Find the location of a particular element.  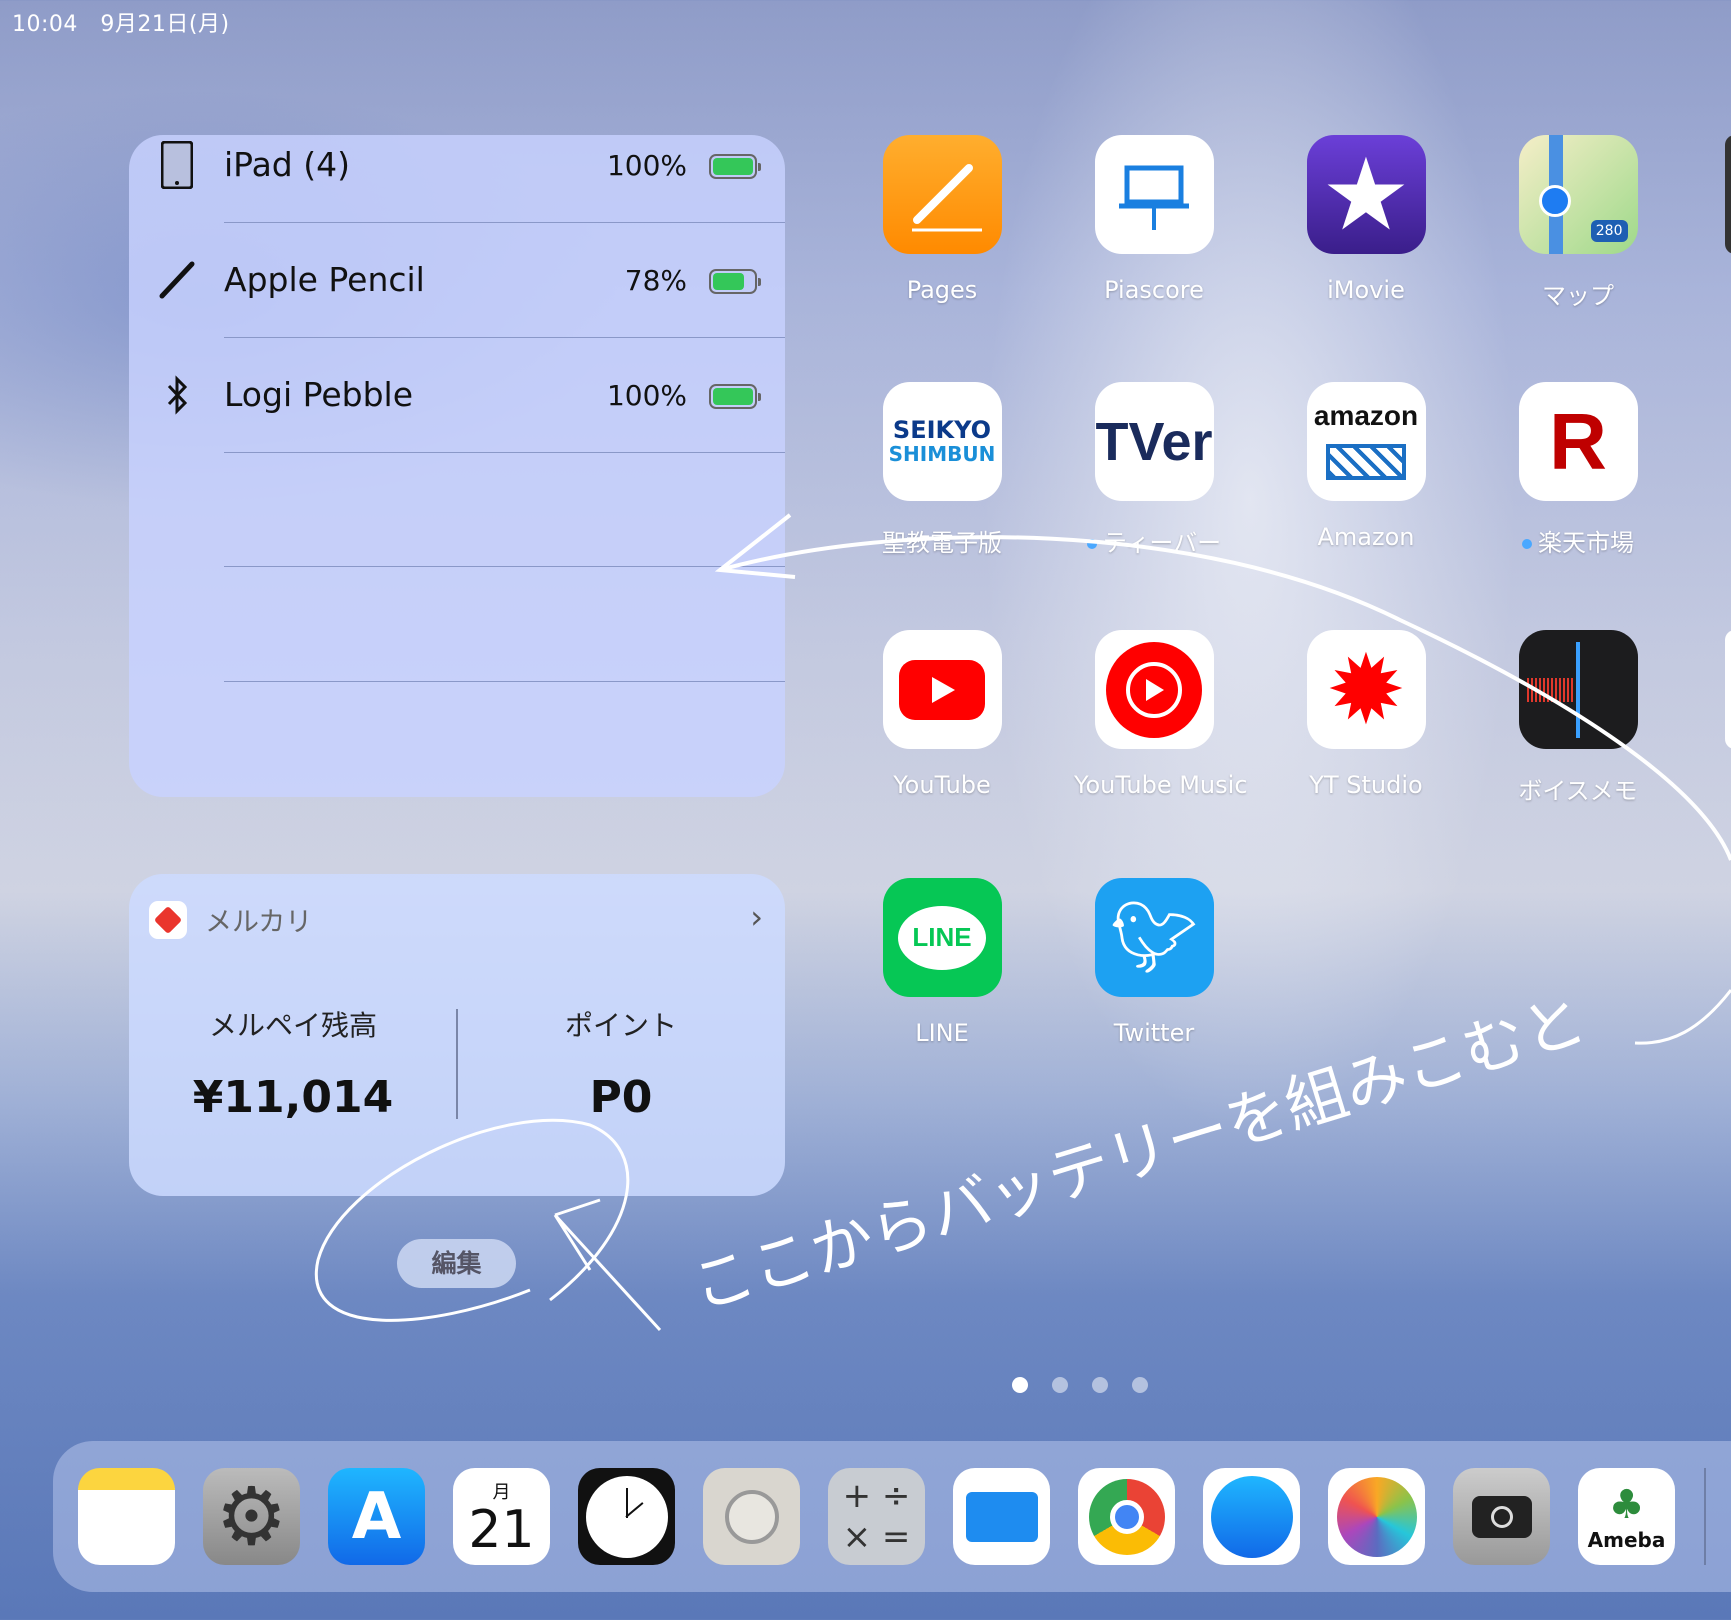

app-amazon: amazon Amazon is located at coordinates (1366, 466).